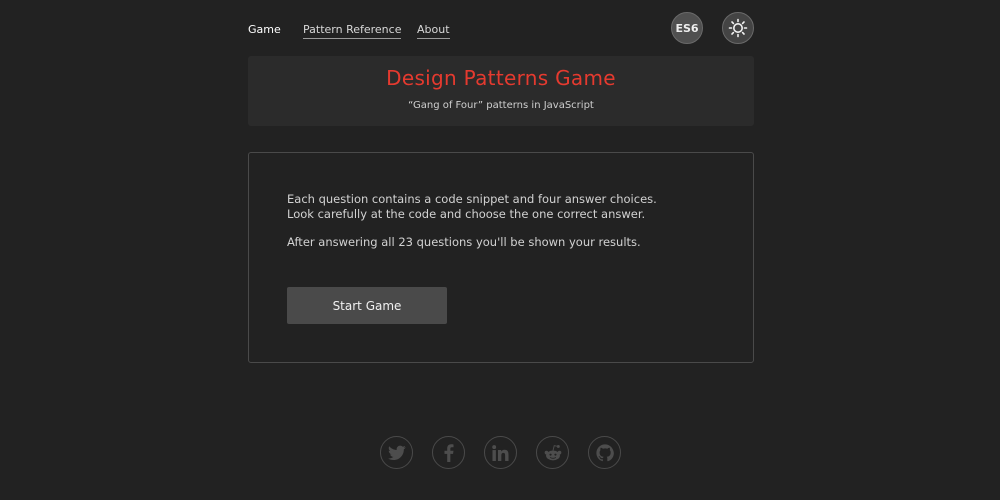 The height and width of the screenshot is (500, 1000). I want to click on twitter-link, so click(396, 452).